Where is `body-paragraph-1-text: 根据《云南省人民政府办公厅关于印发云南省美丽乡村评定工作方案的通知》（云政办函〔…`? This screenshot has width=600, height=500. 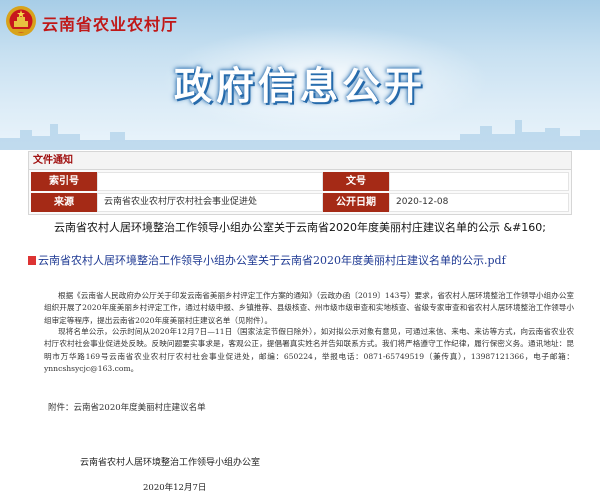
body-paragraph-1-text: 根据《云南省人民政府办公厅关于印发云南省美丽乡村评定工作方案的通知》（云政办函〔… is located at coordinates (309, 308).